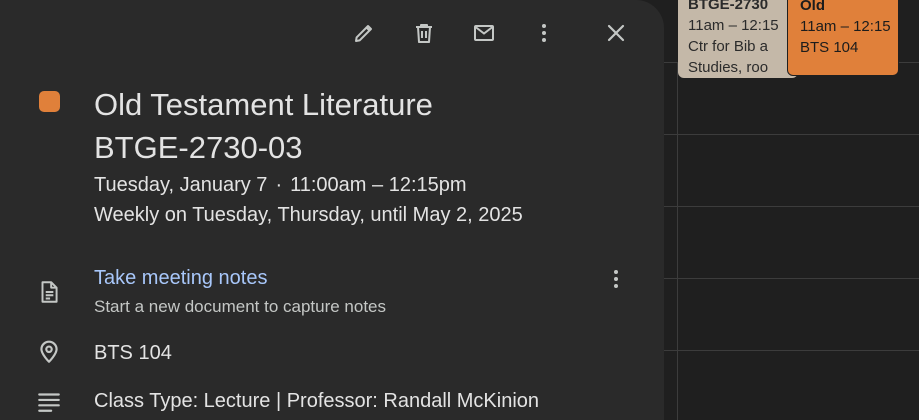  I want to click on location-pin-icon, so click(49, 352).